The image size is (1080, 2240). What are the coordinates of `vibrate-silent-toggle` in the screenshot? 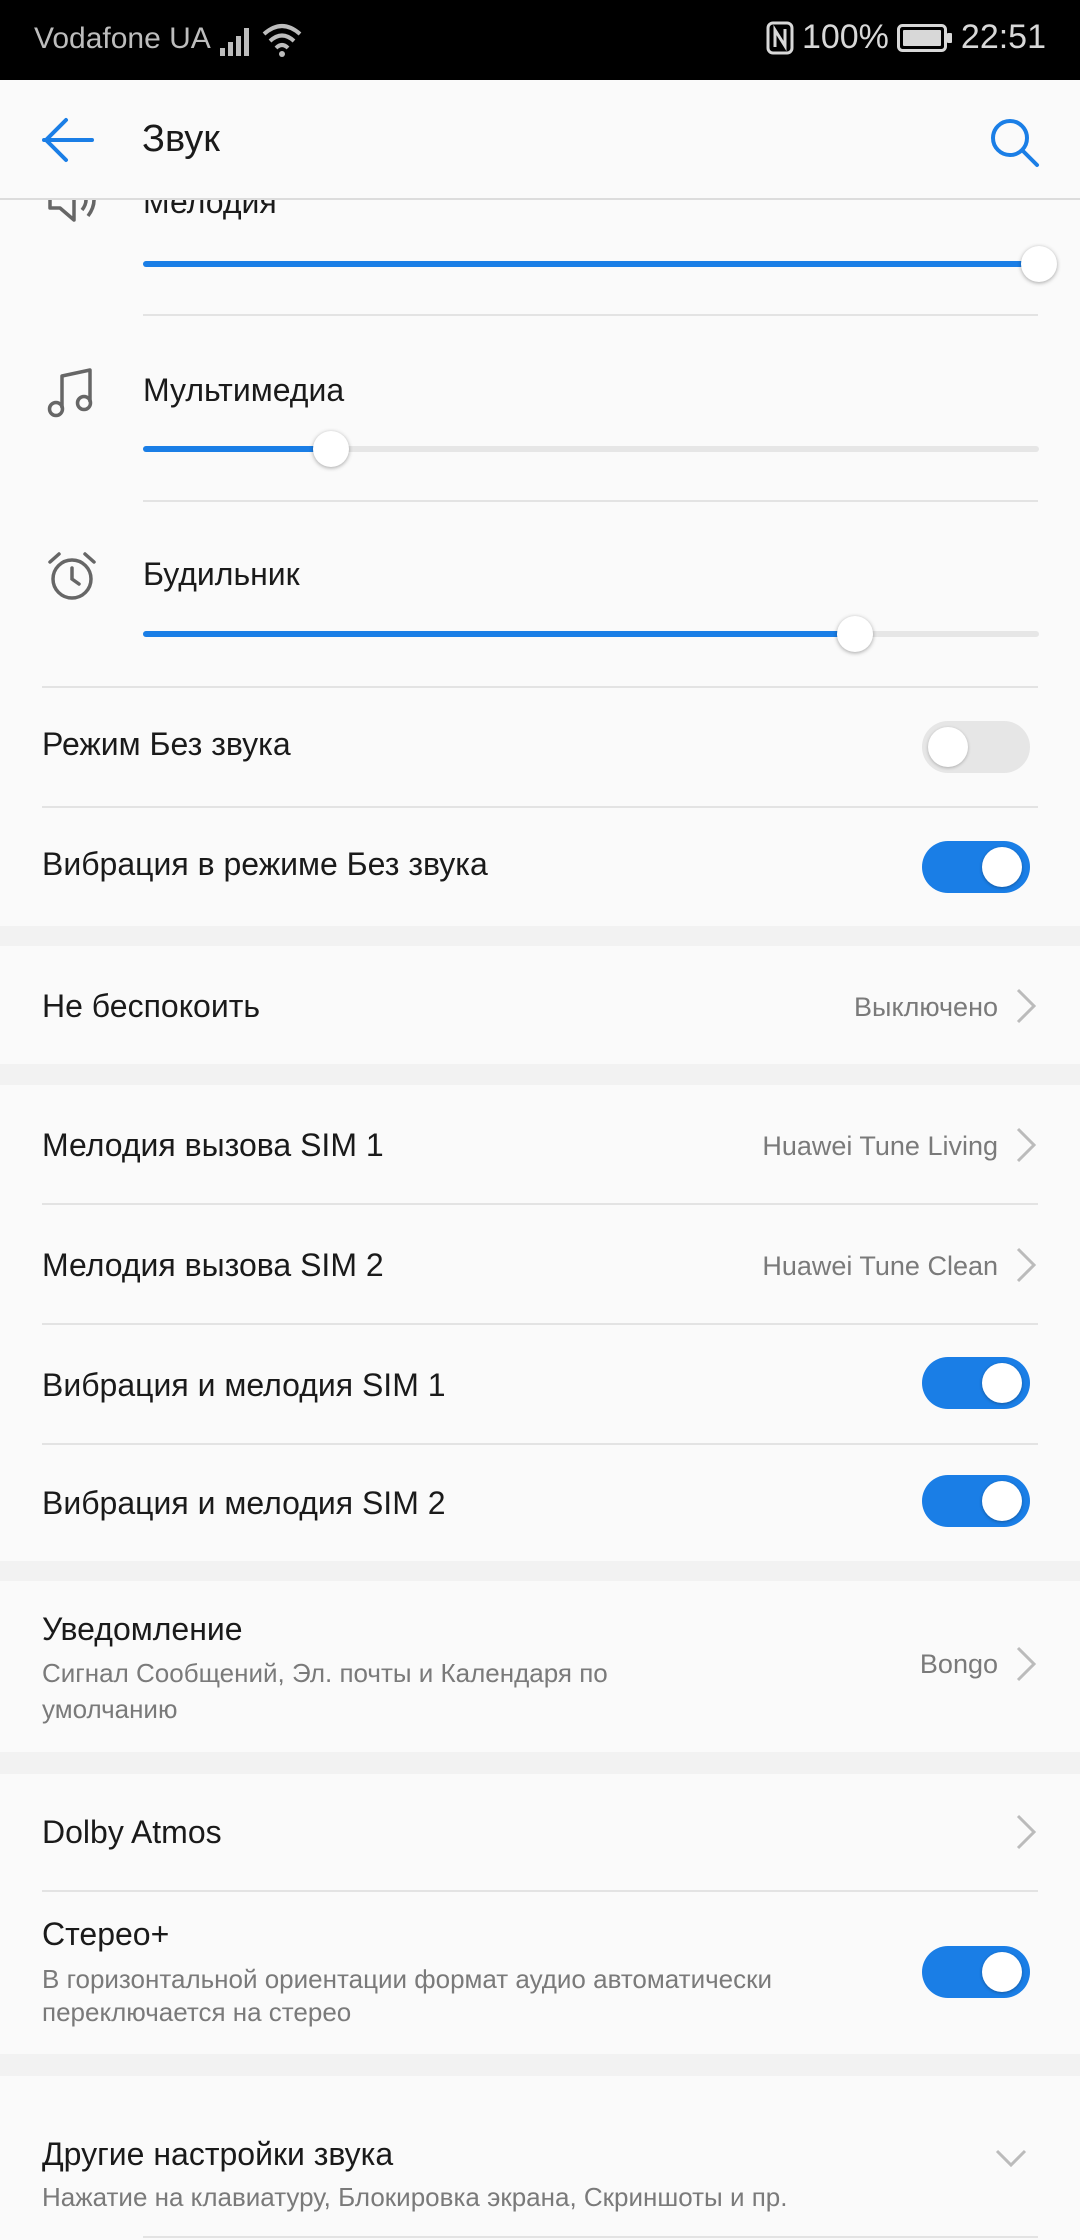 It's located at (976, 867).